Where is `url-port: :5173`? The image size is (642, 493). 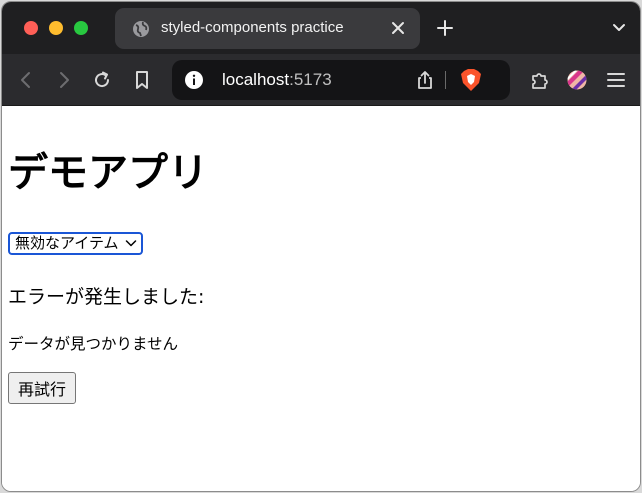 url-port: :5173 is located at coordinates (310, 79).